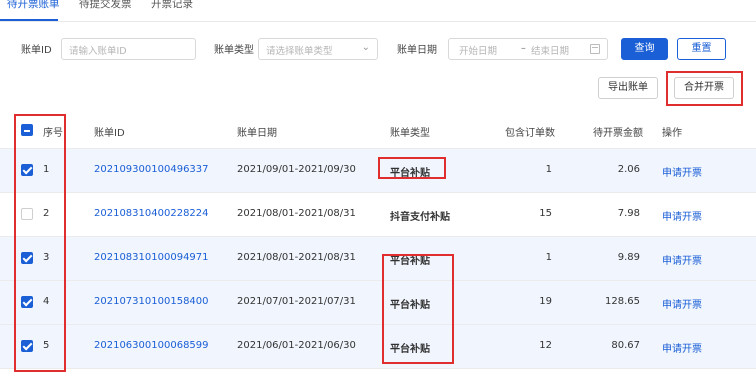 This screenshot has width=756, height=379. Describe the element at coordinates (46, 301) in the screenshot. I see `row-index: 4` at that location.